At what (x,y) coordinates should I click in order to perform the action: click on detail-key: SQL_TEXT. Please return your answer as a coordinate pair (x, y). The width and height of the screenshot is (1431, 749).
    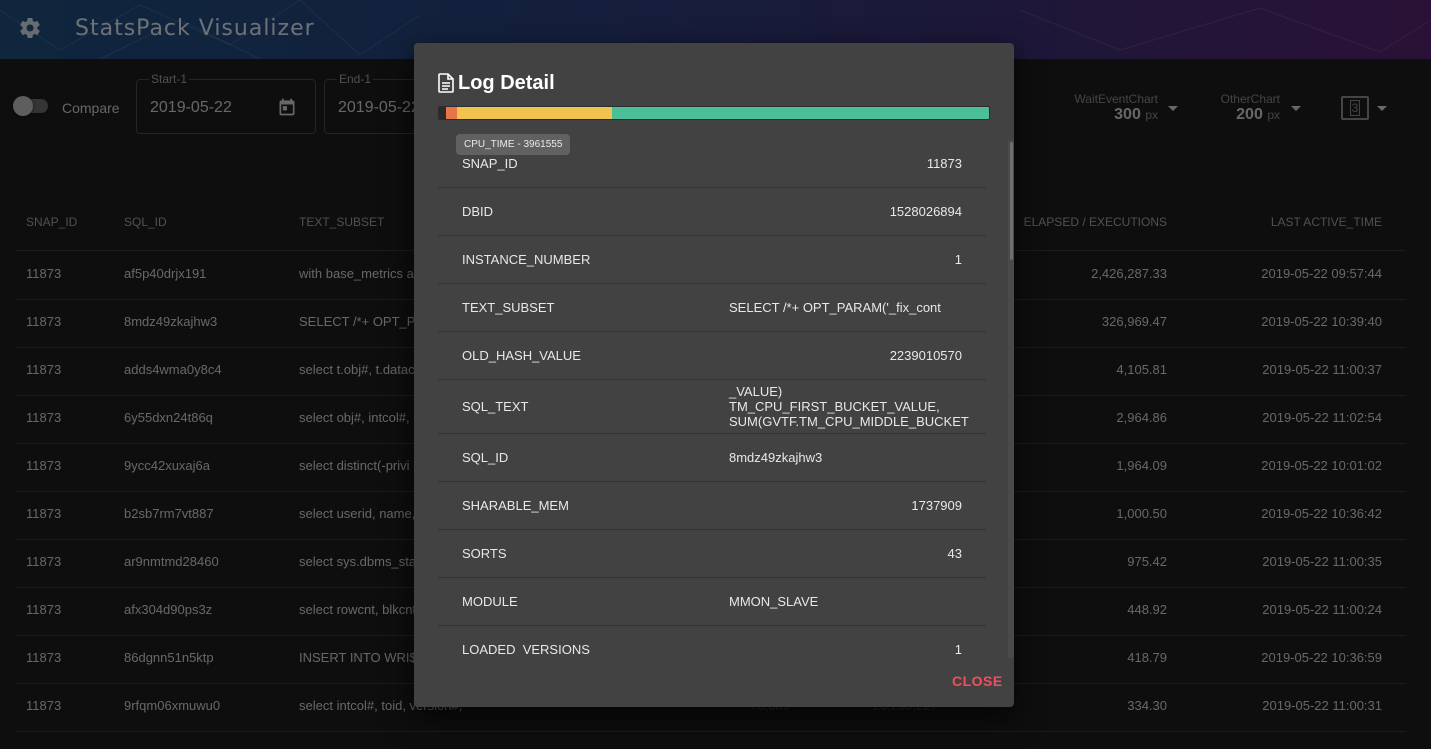
    Looking at the image, I should click on (495, 406).